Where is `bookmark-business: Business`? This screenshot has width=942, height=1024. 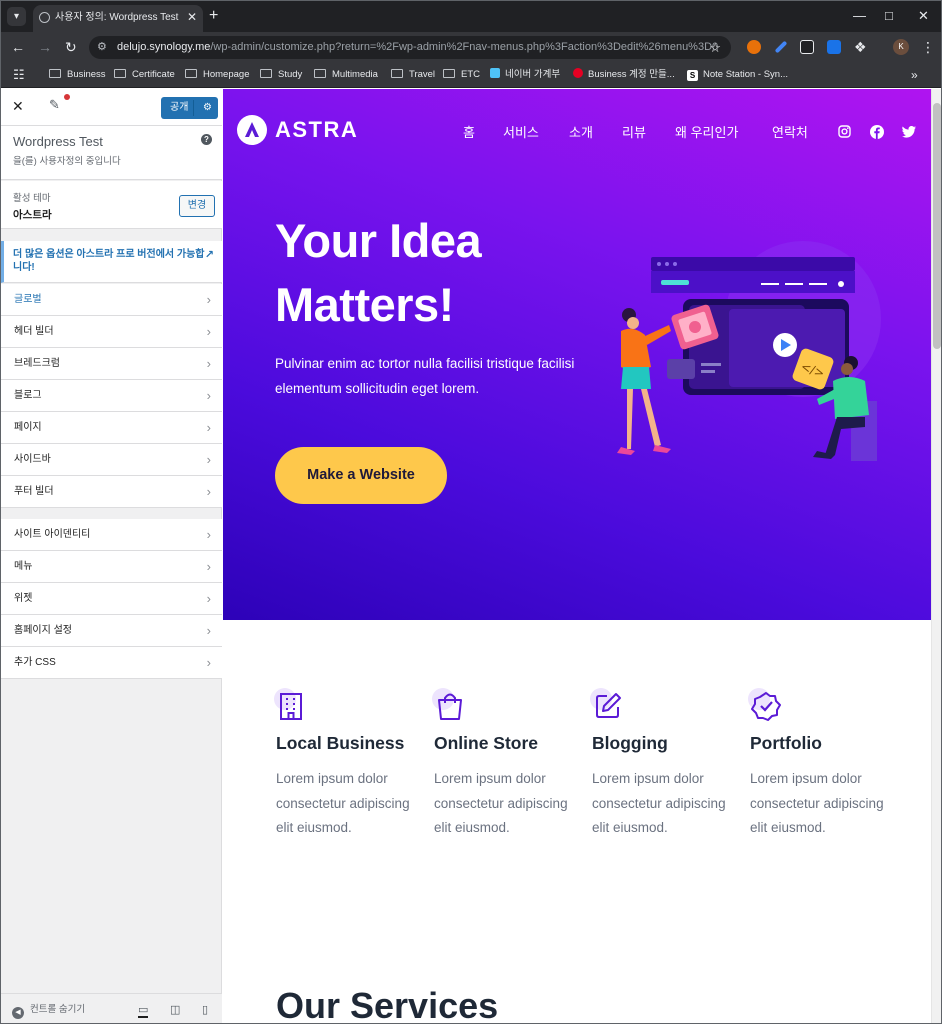 bookmark-business: Business is located at coordinates (77, 75).